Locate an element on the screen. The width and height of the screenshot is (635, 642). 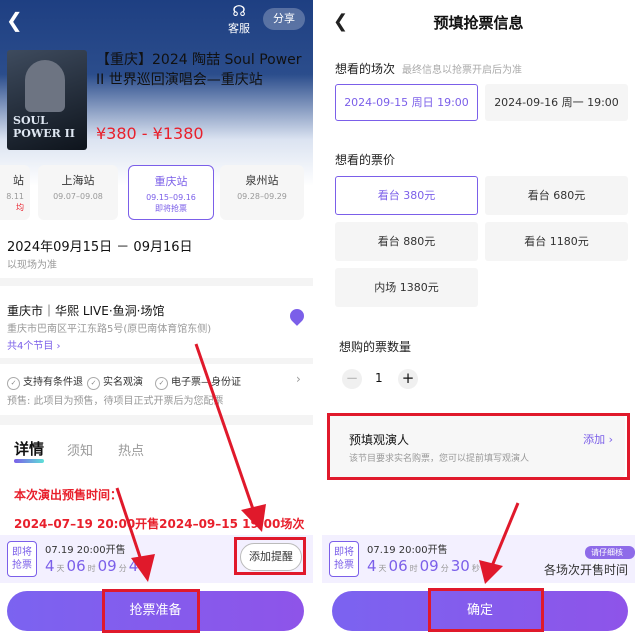
chevron-right-icon: › is located at coordinates (298, 379).